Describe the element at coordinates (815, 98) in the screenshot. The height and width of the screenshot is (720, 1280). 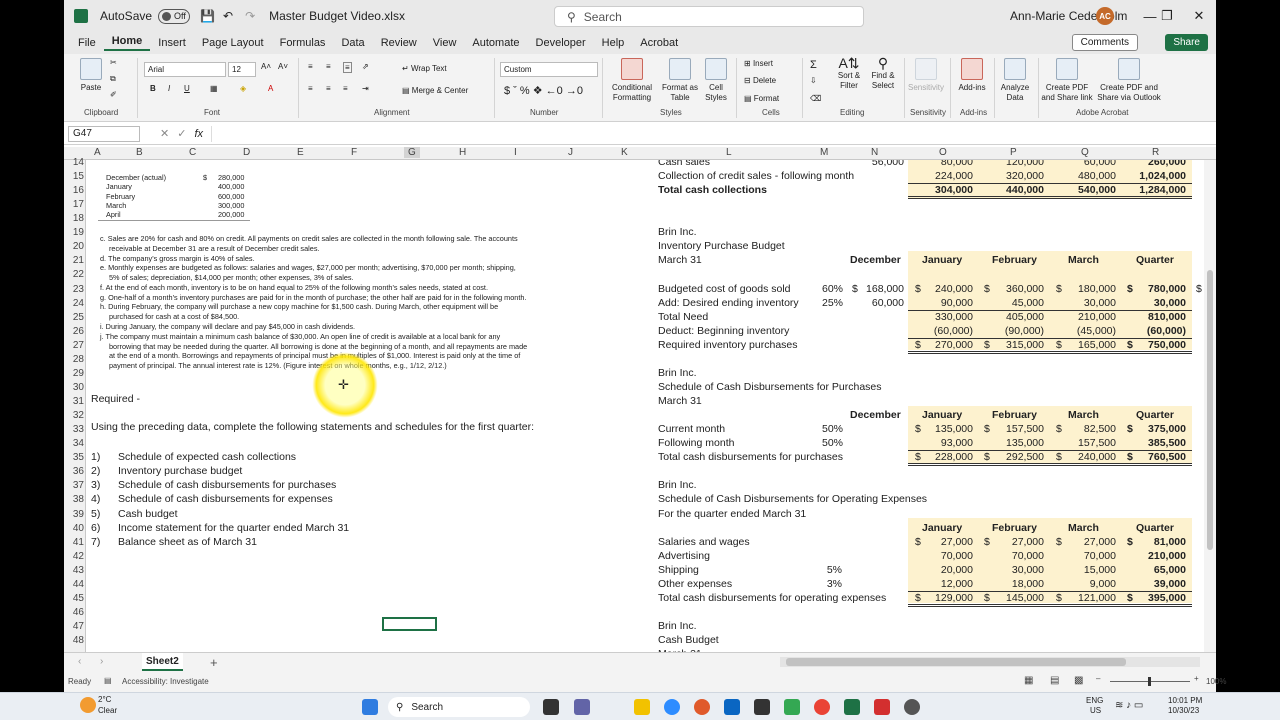
I see `clear-icon: ⌫` at that location.